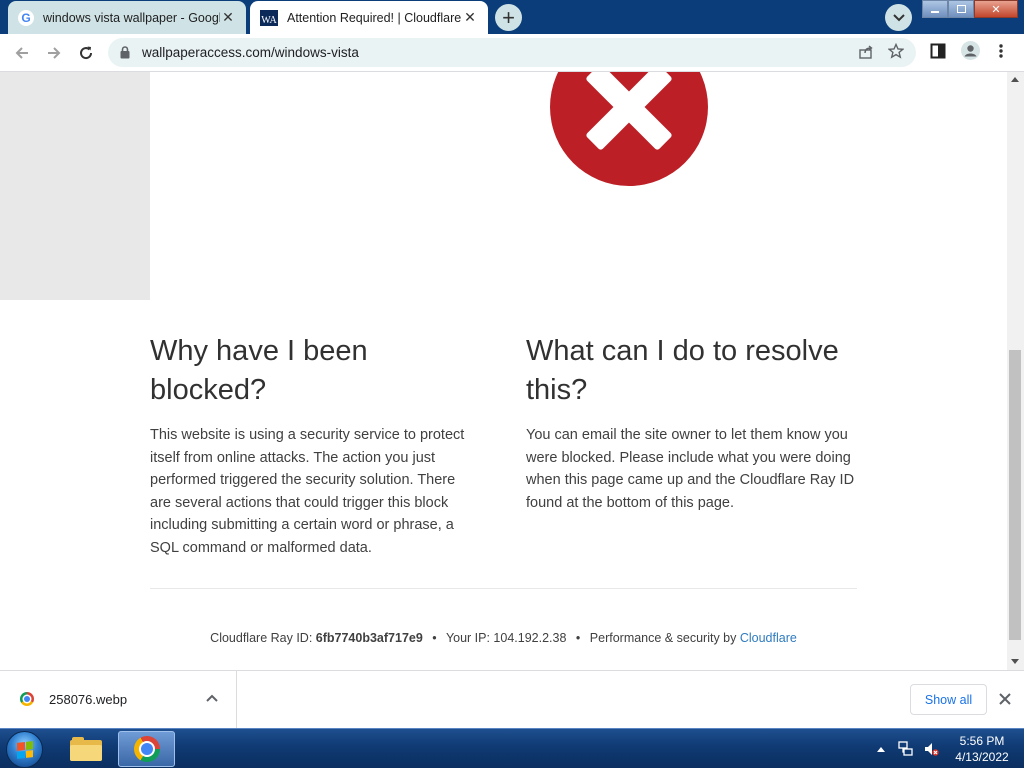 The image size is (1024, 769). I want to click on chrome-icon, so click(146, 749).